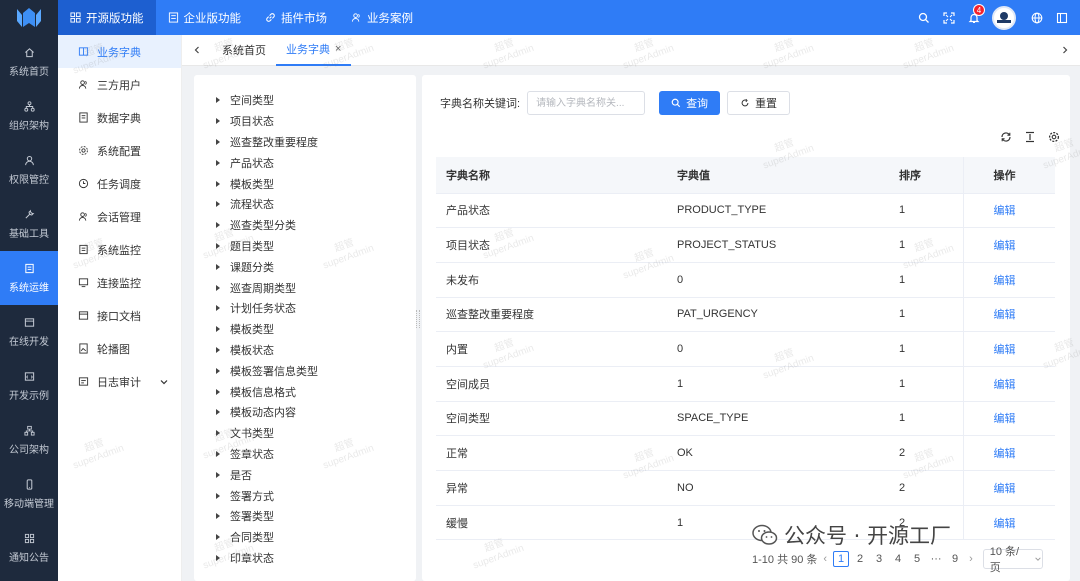  Describe the element at coordinates (29, 386) in the screenshot. I see `sidebar-item-dev-demo: 开发示例` at that location.